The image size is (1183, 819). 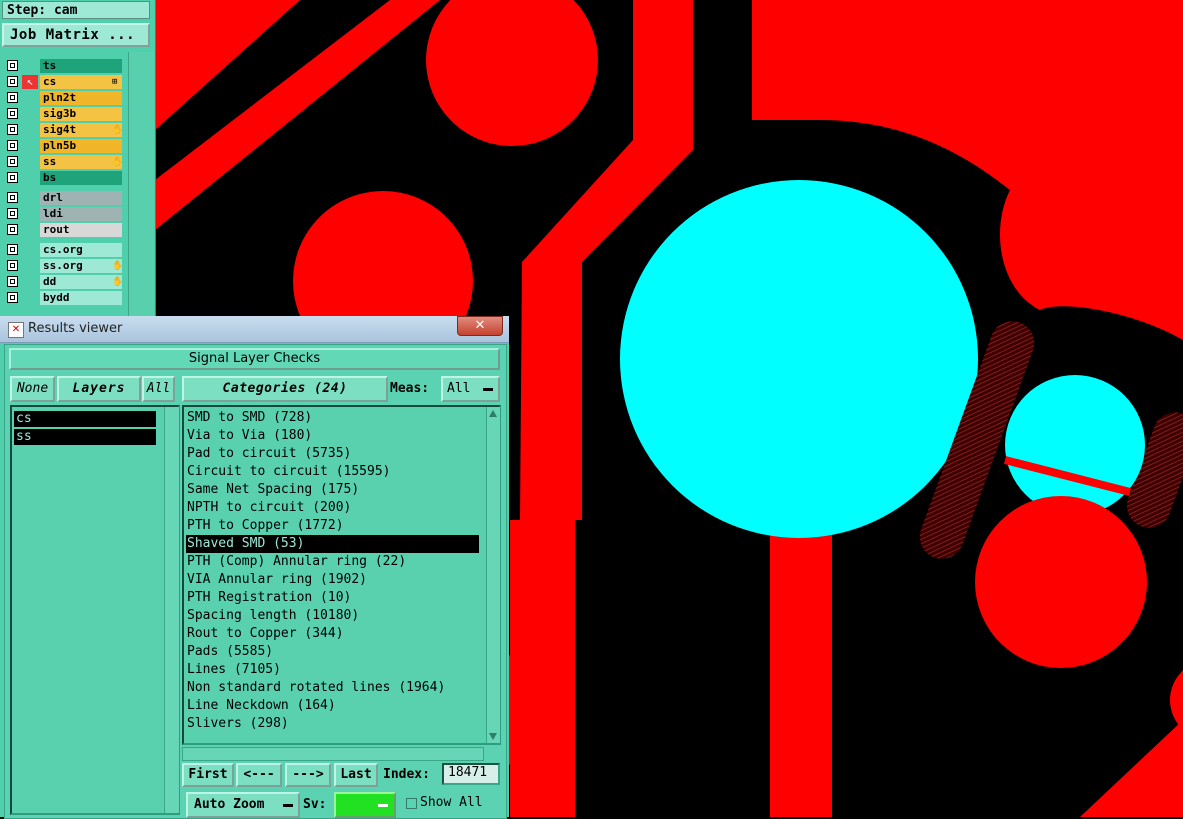 I want to click on layer-row: dd ✋, so click(x=65, y=282).